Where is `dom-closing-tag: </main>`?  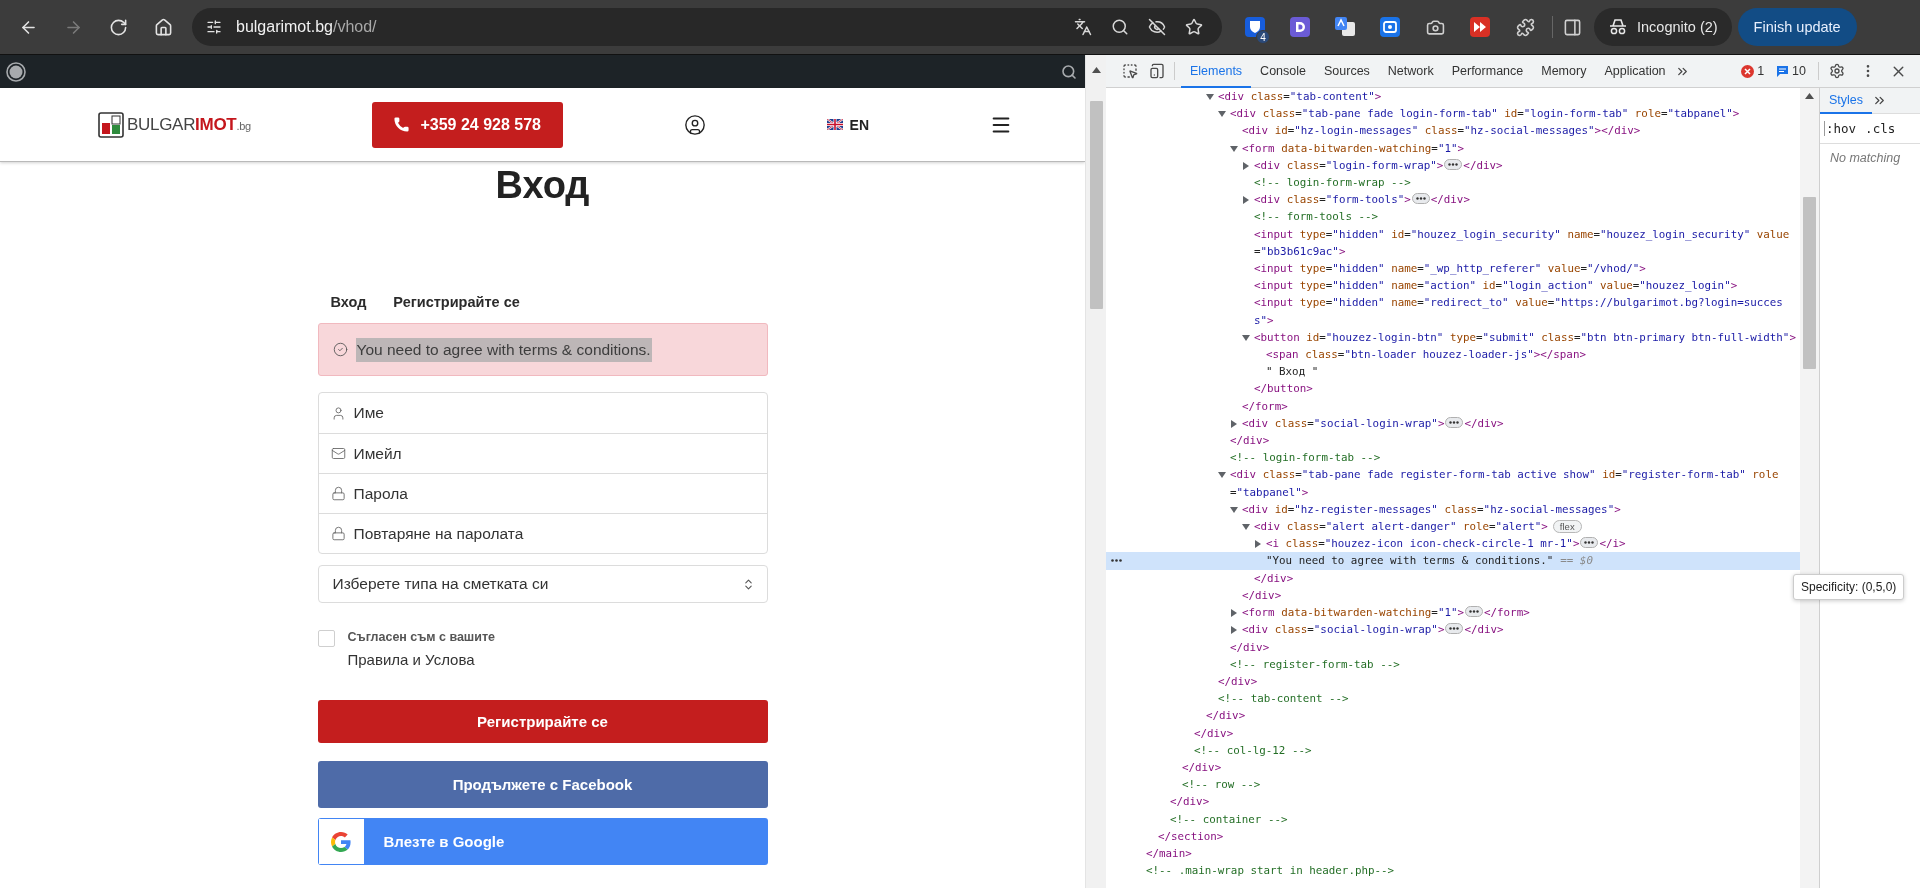
dom-closing-tag: </main> is located at coordinates (1473, 853).